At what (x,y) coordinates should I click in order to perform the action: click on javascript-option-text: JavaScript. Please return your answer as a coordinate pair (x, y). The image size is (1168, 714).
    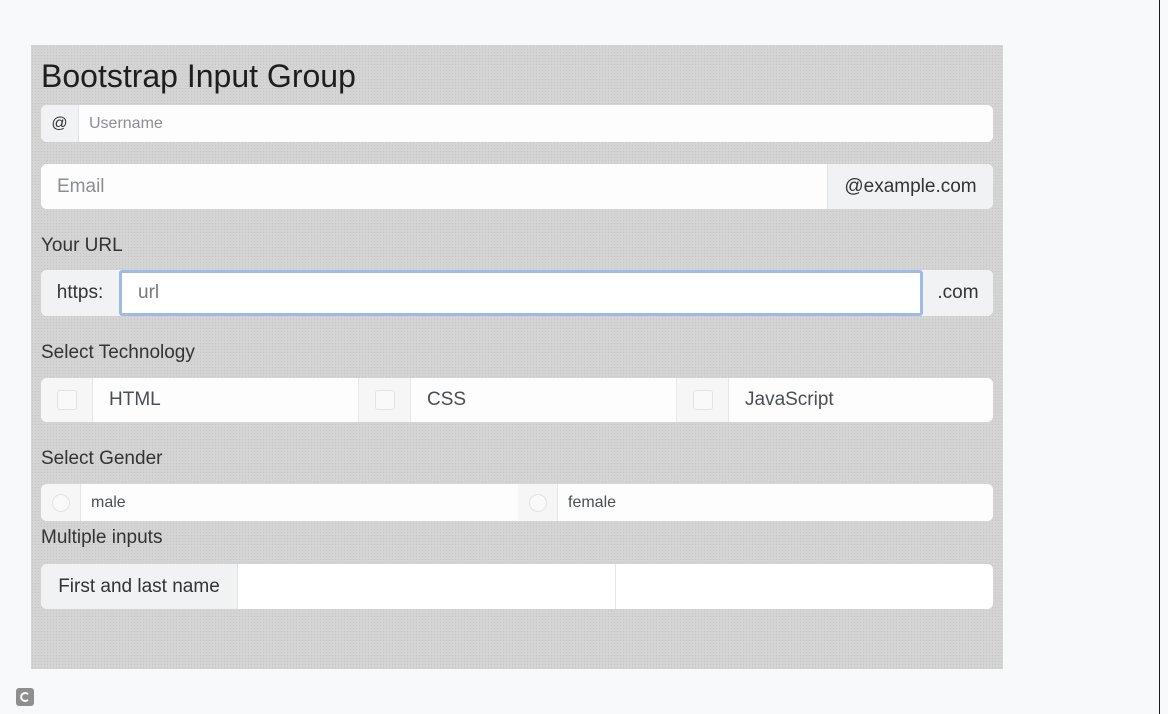
    Looking at the image, I should click on (861, 400).